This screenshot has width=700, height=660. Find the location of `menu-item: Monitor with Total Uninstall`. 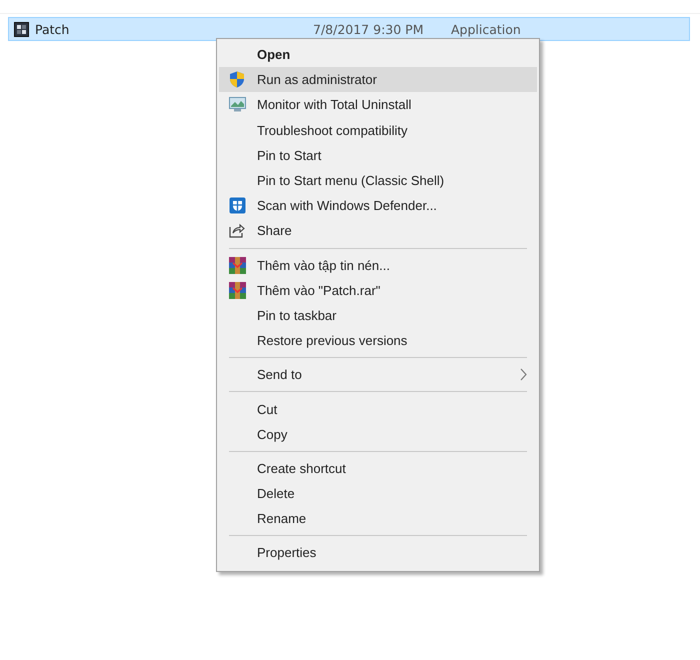

menu-item: Monitor with Total Uninstall is located at coordinates (378, 105).